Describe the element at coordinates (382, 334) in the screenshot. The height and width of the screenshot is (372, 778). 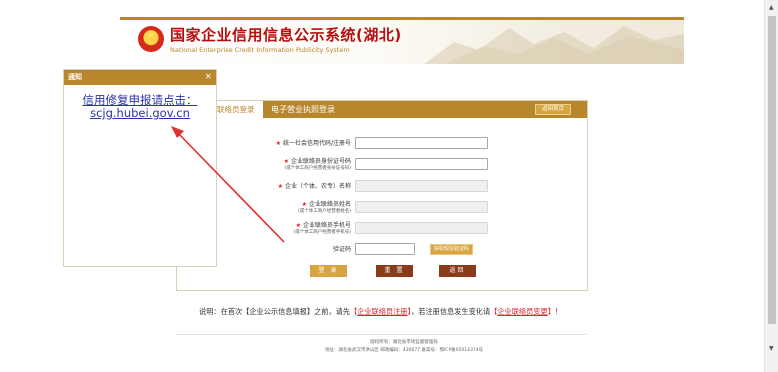
I see `footer-divider` at that location.